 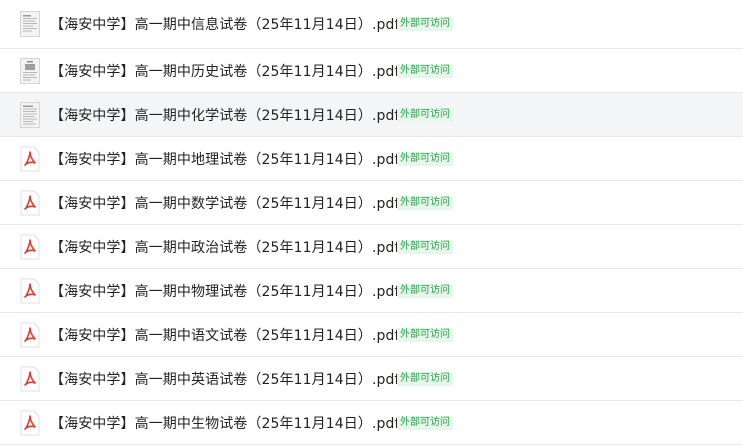 I want to click on file-row: 【海安中学】高一期中生物试卷（25年11月14日）.pdf 外部可访问, so click(x=371, y=423).